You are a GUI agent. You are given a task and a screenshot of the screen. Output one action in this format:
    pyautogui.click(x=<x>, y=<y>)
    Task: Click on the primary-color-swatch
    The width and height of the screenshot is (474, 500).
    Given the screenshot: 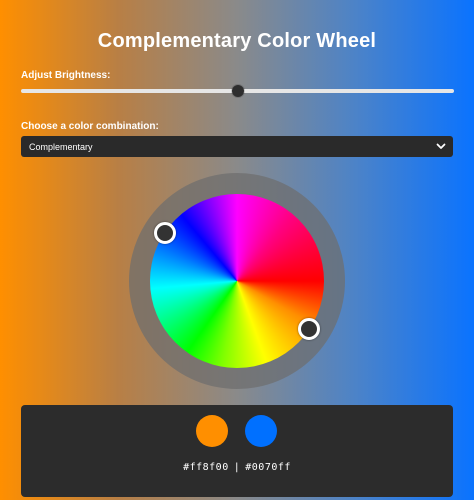 What is the action you would take?
    pyautogui.click(x=212, y=431)
    